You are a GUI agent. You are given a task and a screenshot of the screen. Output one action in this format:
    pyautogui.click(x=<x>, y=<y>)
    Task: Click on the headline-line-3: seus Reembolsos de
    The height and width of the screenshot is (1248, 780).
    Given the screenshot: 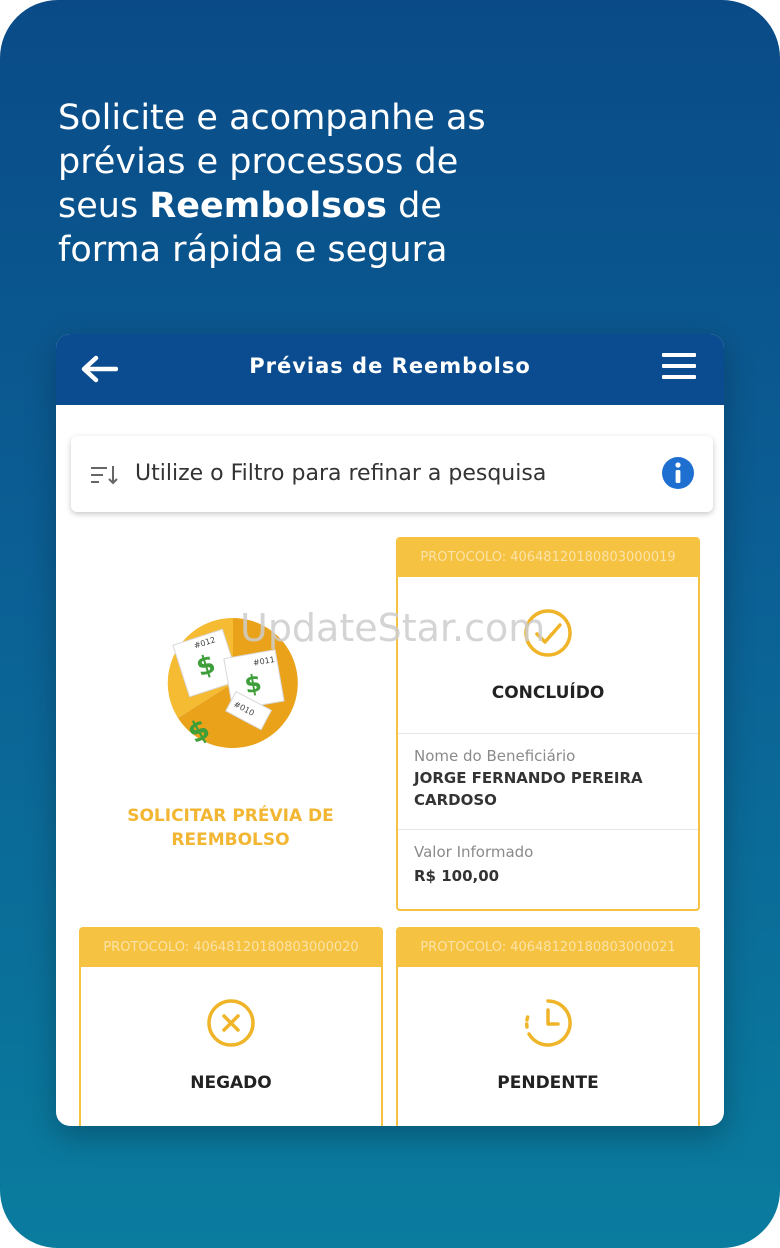 What is the action you would take?
    pyautogui.click(x=293, y=206)
    